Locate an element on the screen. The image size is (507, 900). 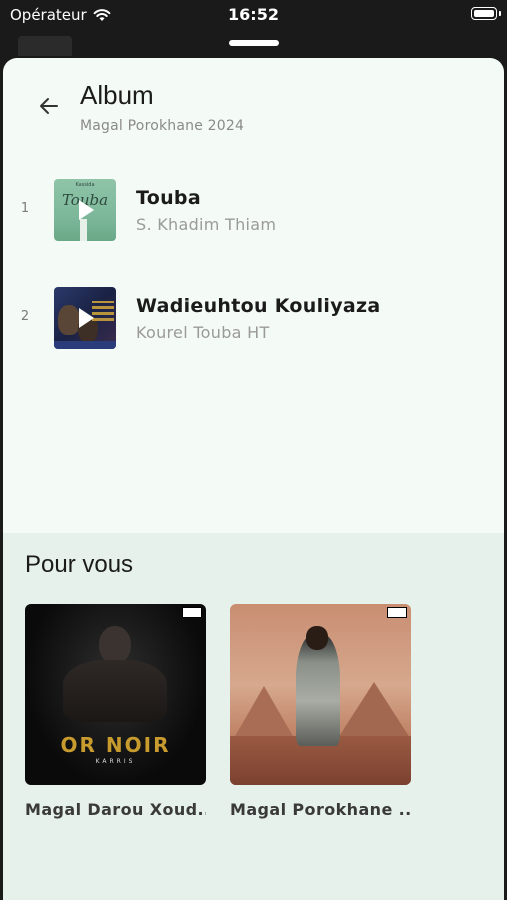
track-artwork is located at coordinates (85, 318).